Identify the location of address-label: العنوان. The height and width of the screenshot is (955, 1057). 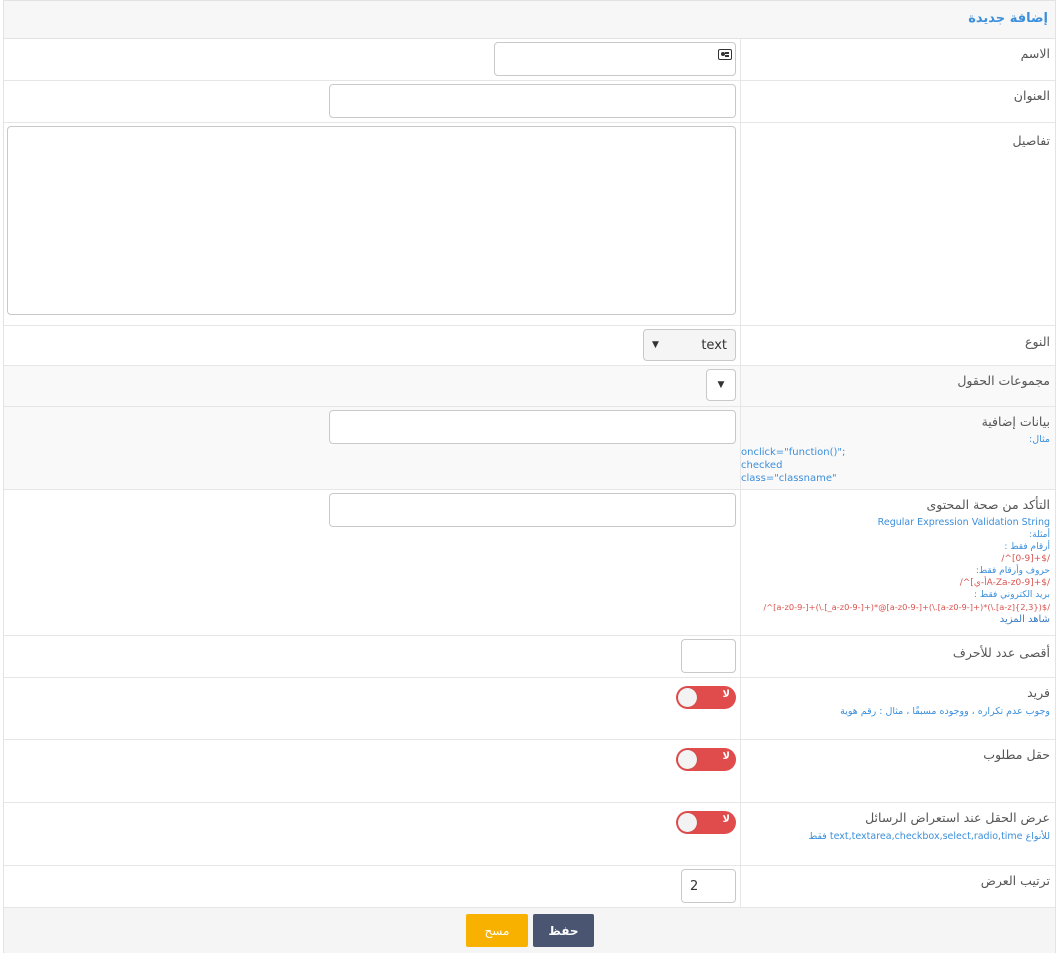
(1031, 95).